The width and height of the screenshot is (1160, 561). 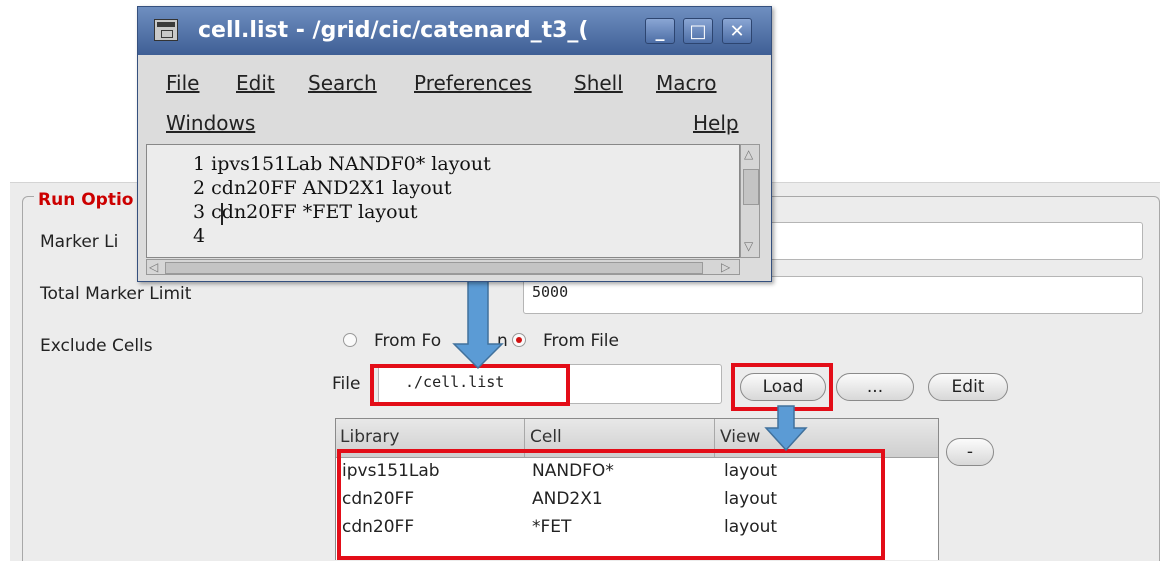 What do you see at coordinates (331, 188) in the screenshot?
I see `line-text: cdn20FF AND2X1 layout` at bounding box center [331, 188].